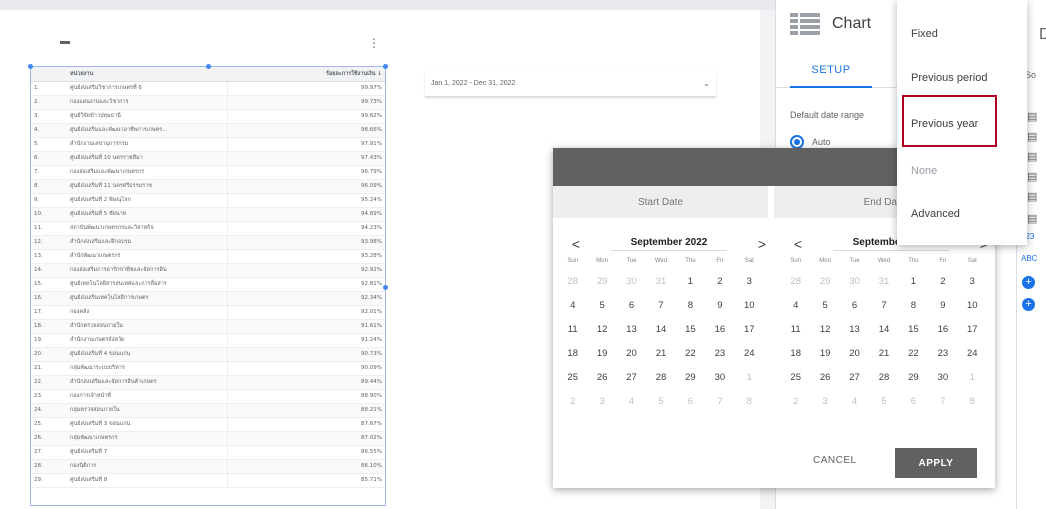  Describe the element at coordinates (831, 73) in the screenshot. I see `tab-setup: SETUP` at that location.